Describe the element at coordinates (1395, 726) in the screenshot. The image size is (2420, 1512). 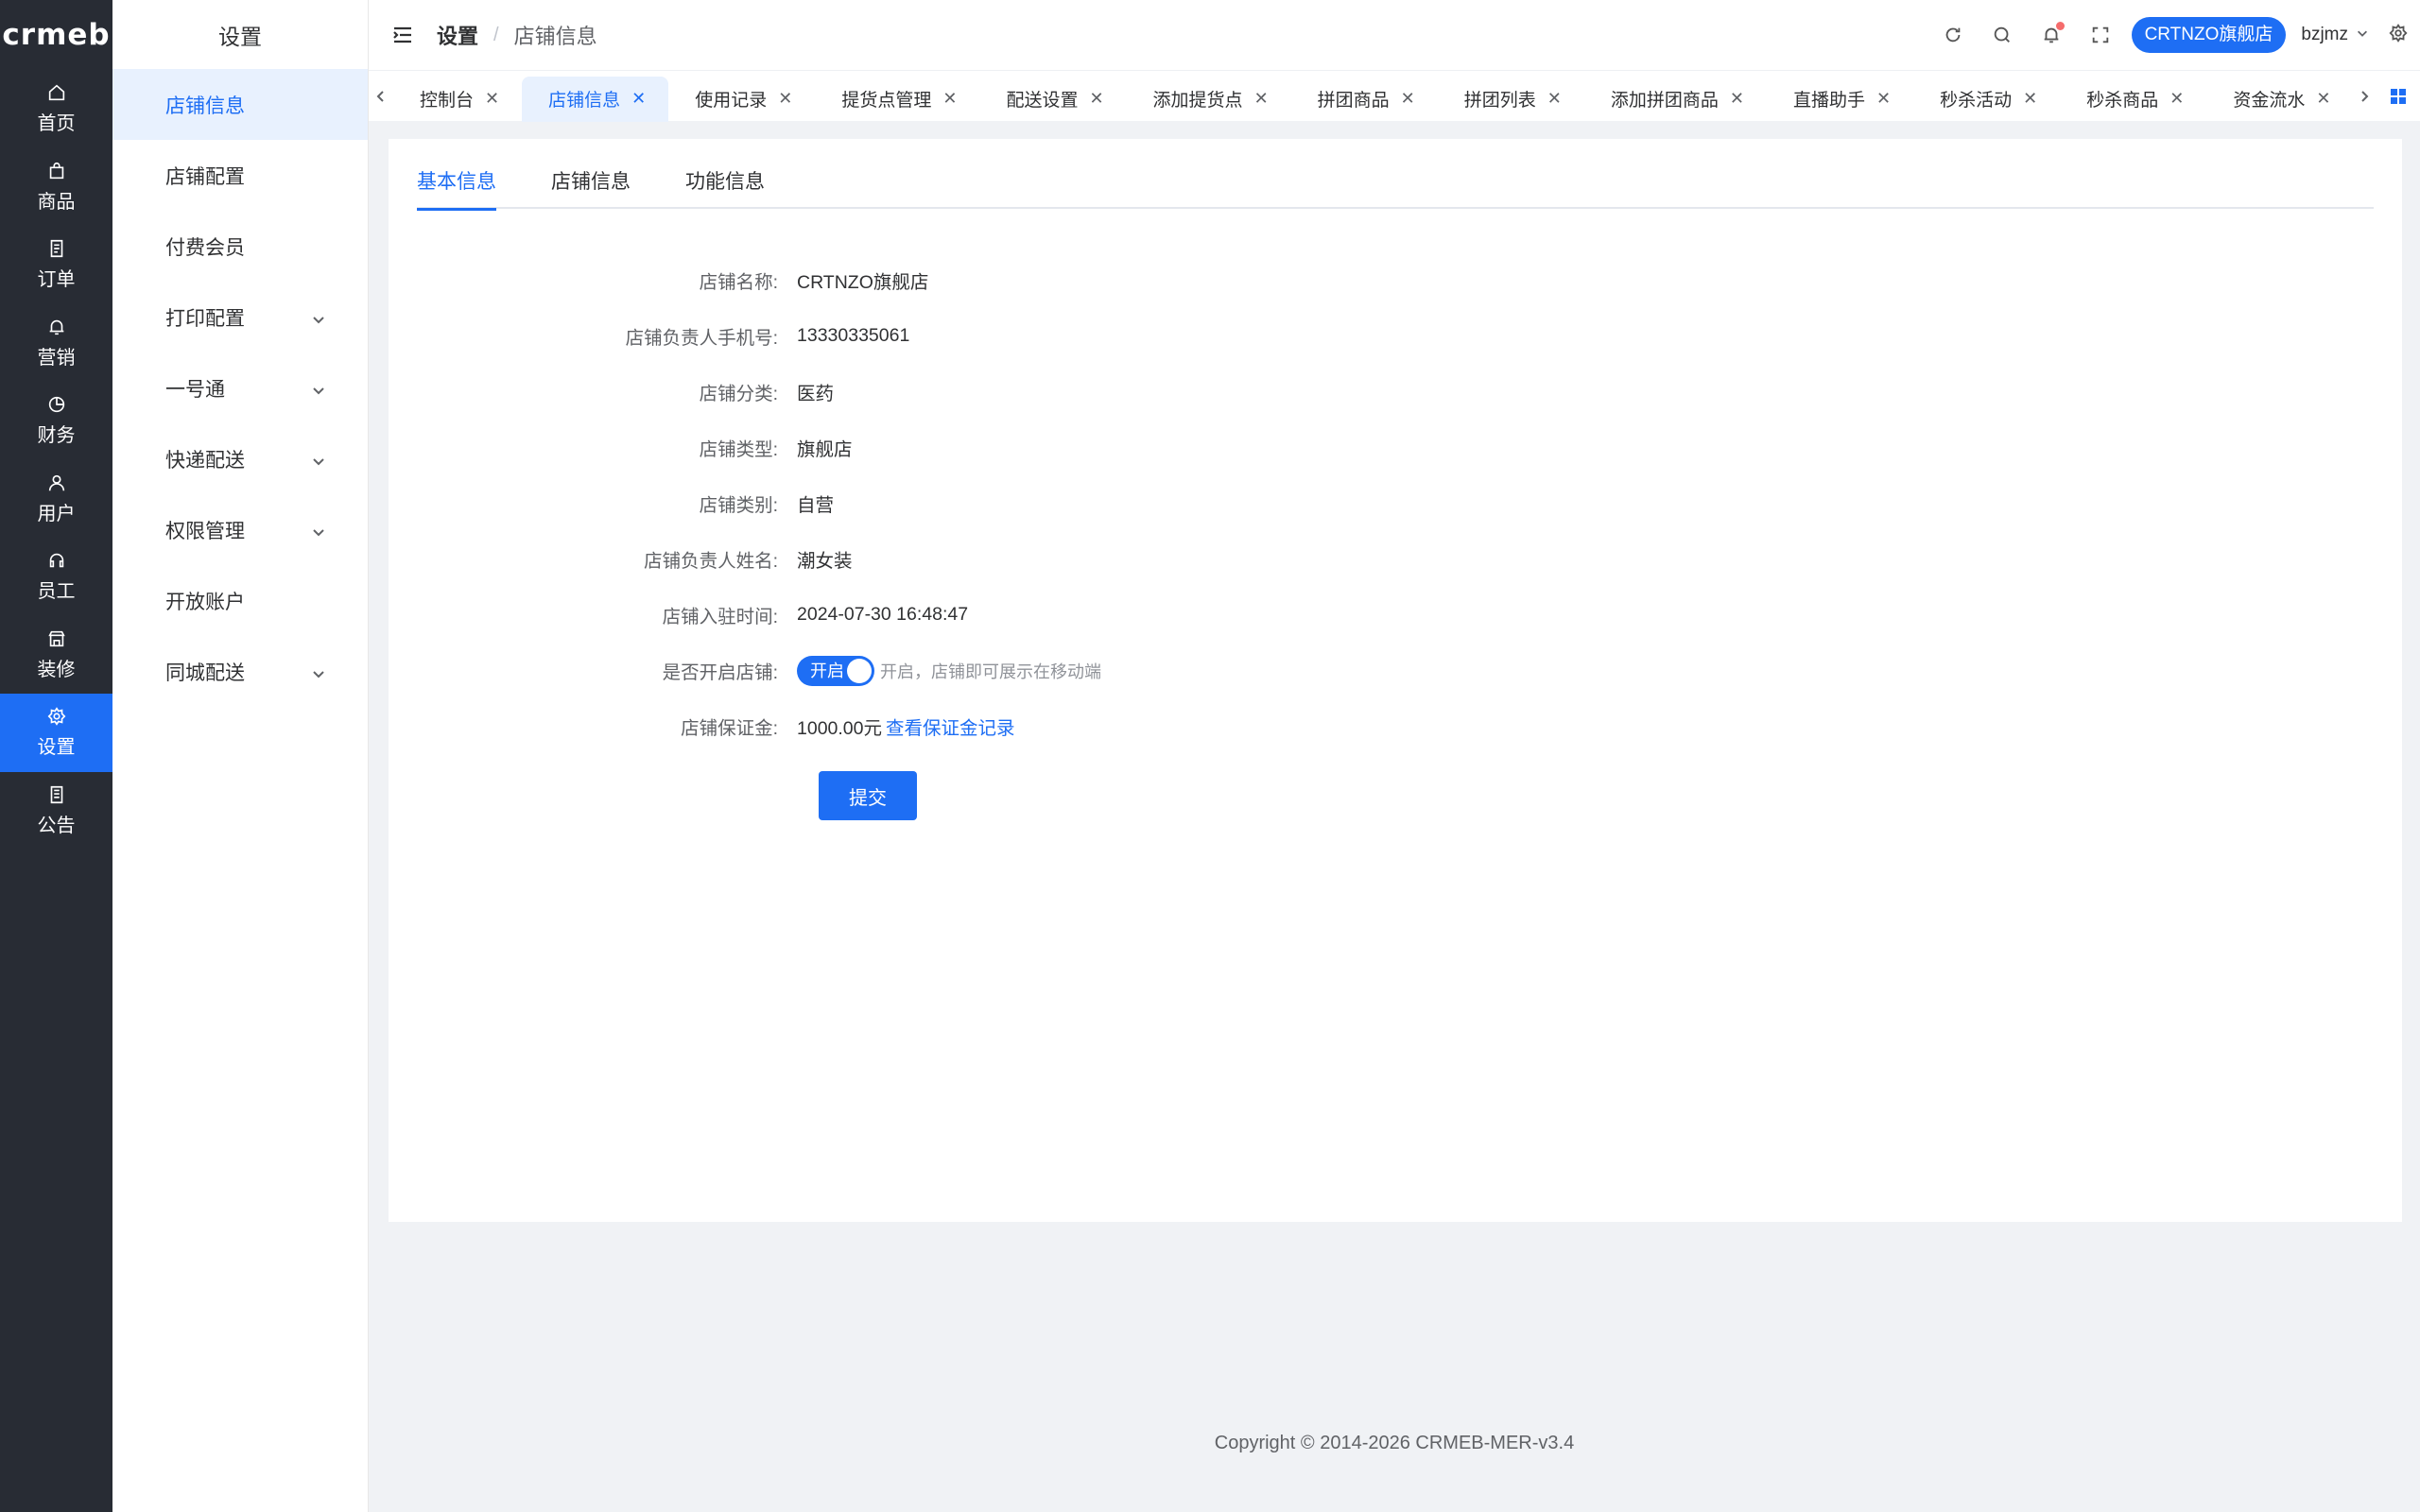
I see `form-row-deposit: 店铺保证金: 1000.00元 查看保证金记录` at that location.